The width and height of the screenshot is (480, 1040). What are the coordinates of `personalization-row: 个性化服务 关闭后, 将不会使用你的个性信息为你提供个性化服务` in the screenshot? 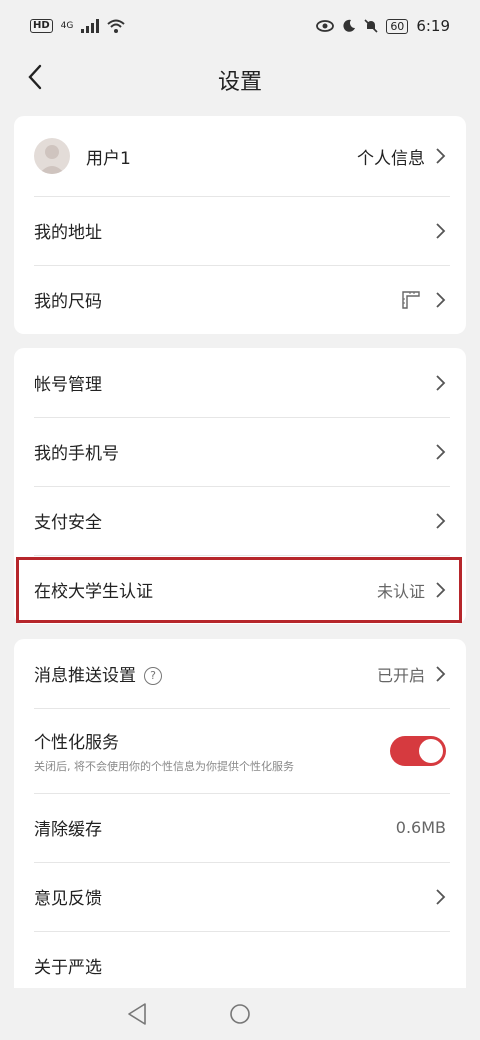 It's located at (240, 750).